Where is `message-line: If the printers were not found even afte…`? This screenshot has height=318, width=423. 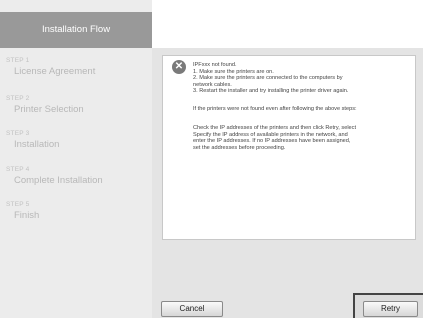
message-line: If the printers were not found even afte… is located at coordinates (275, 109).